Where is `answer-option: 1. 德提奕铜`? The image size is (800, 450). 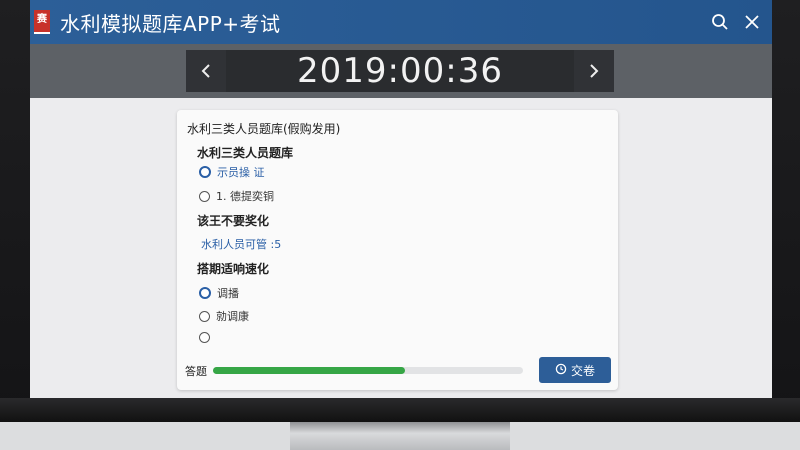
answer-option: 1. 德提奕铜 is located at coordinates (236, 196).